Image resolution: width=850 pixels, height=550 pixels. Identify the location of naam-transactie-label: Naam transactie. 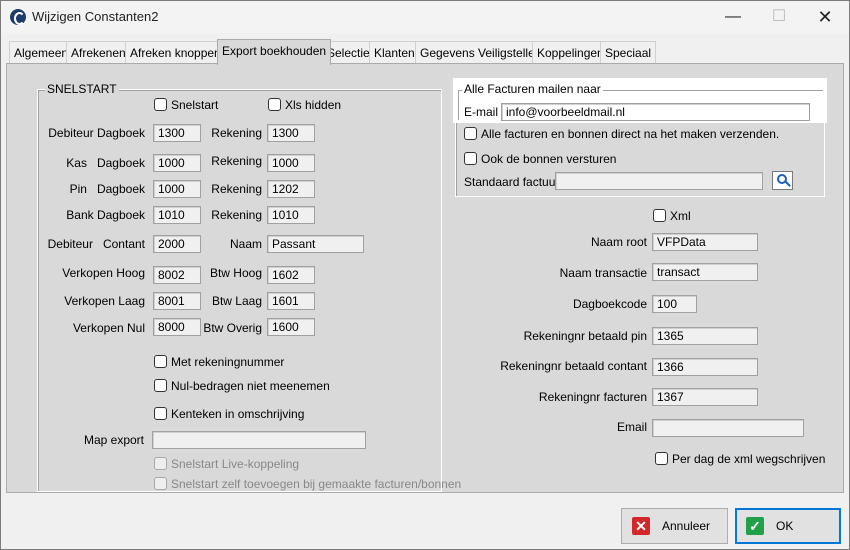
(603, 273).